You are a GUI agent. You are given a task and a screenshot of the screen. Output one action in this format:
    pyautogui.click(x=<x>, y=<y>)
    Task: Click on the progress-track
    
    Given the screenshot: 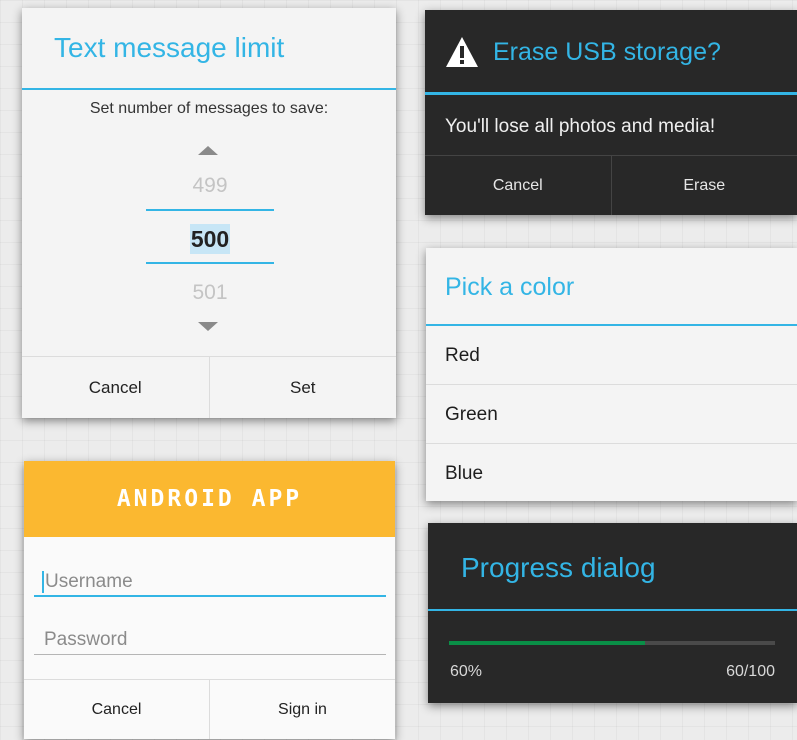 What is the action you would take?
    pyautogui.click(x=612, y=643)
    